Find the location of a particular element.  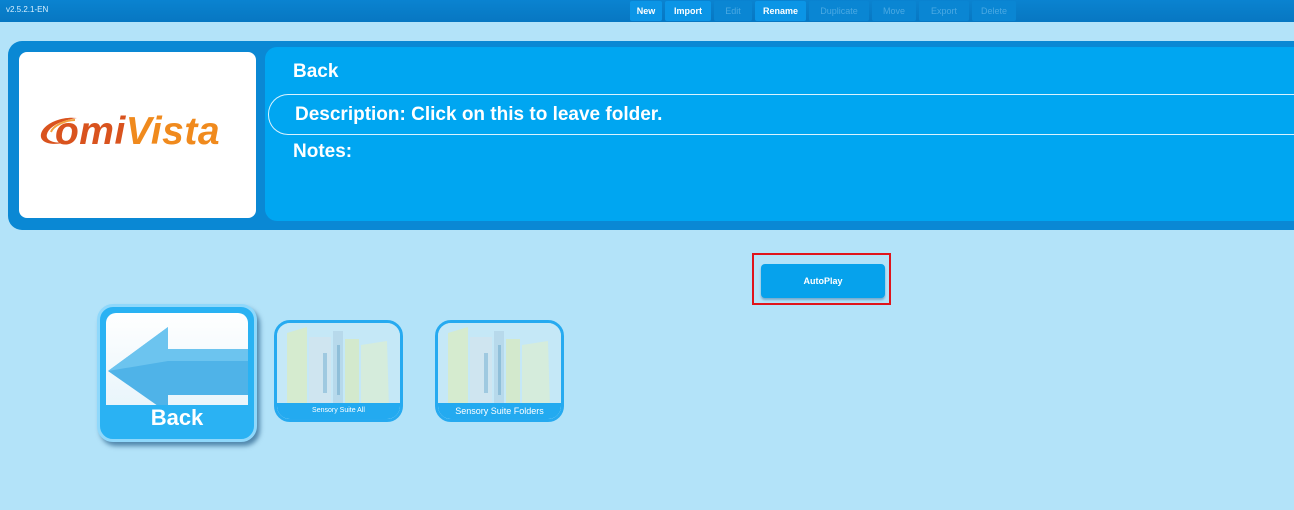

logo-text-omi: omi is located at coordinates (90, 131).